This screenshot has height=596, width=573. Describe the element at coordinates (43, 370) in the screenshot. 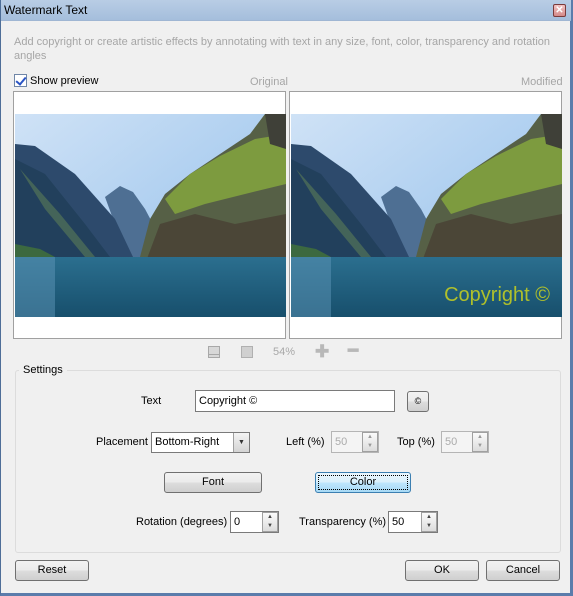

I see `settings-group-label: Settings` at that location.